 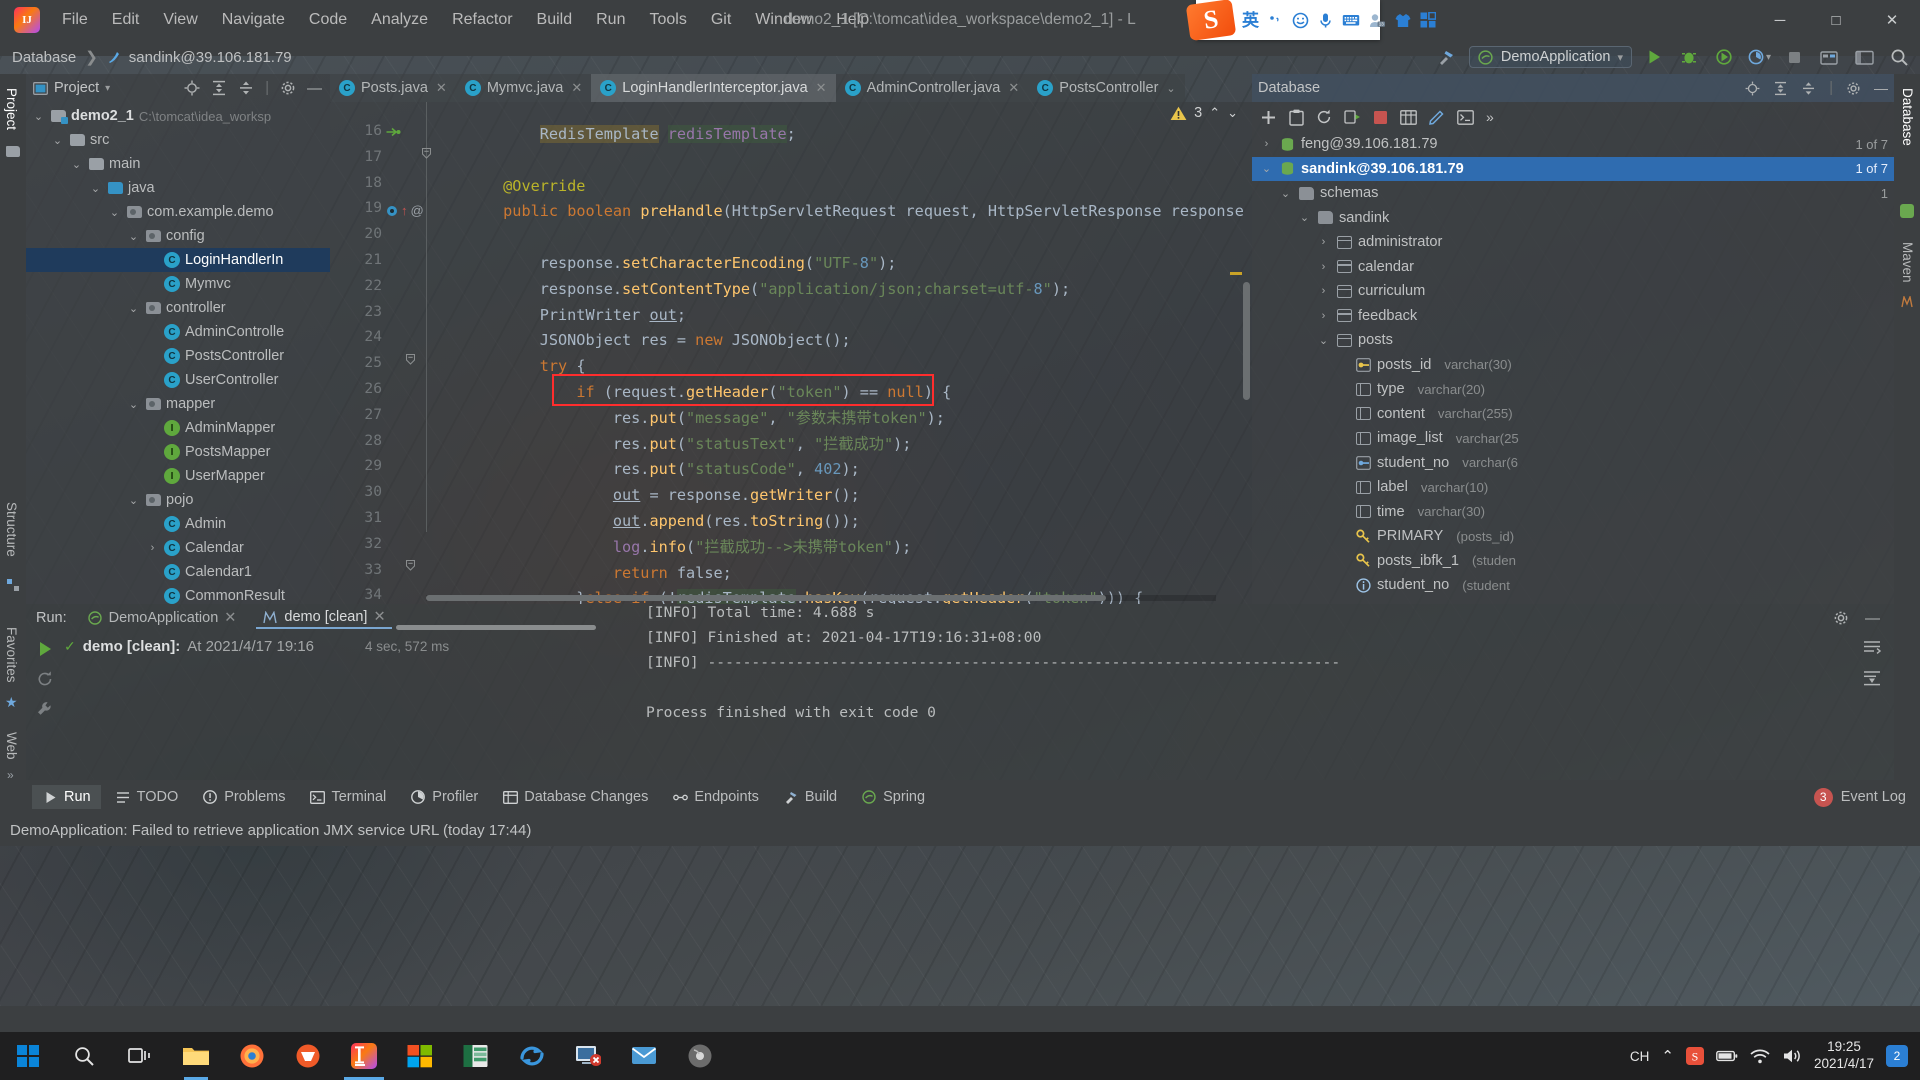 I want to click on soft-keyboard-icon, so click(x=1351, y=20).